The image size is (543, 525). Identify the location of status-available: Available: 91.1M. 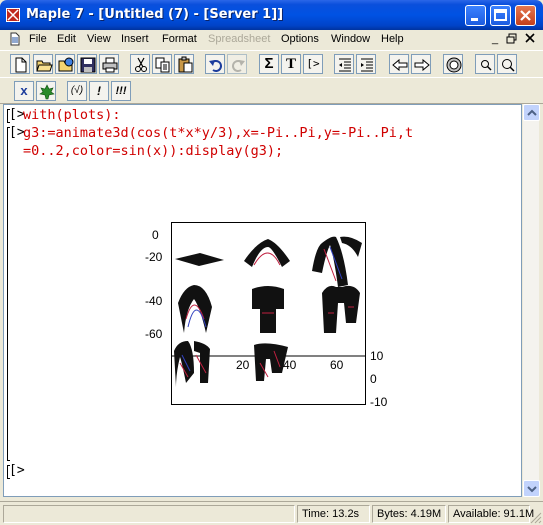
(491, 514).